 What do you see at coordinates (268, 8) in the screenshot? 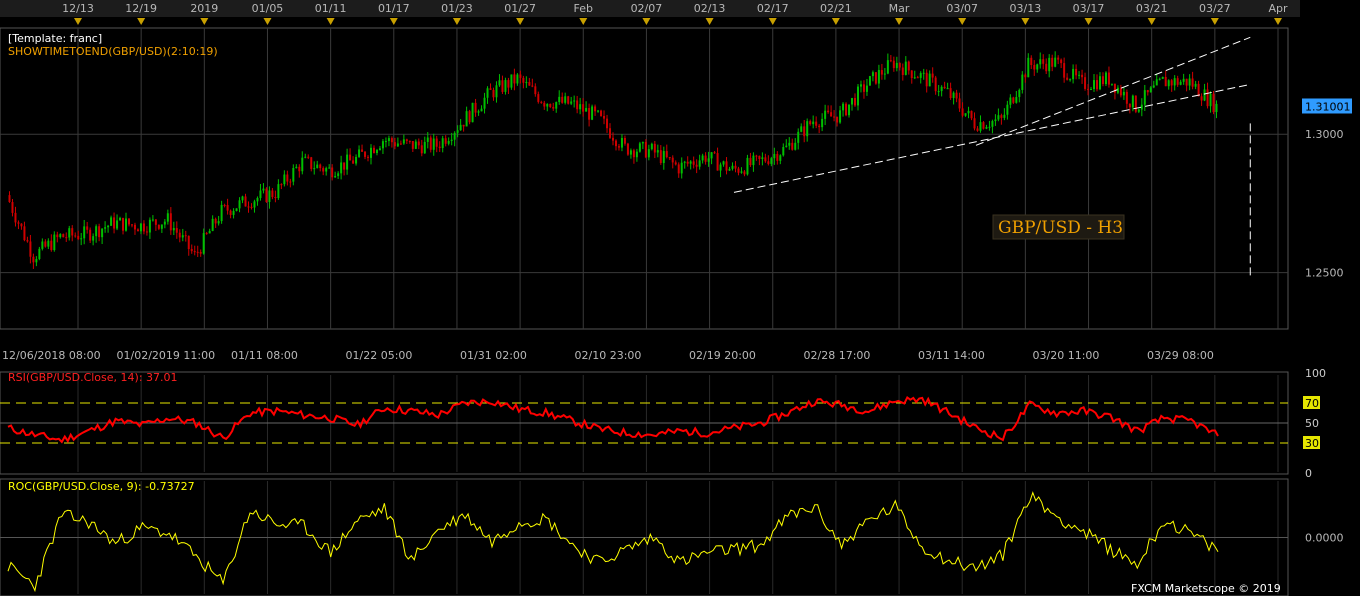
I see `top-date-label: 01/05` at bounding box center [268, 8].